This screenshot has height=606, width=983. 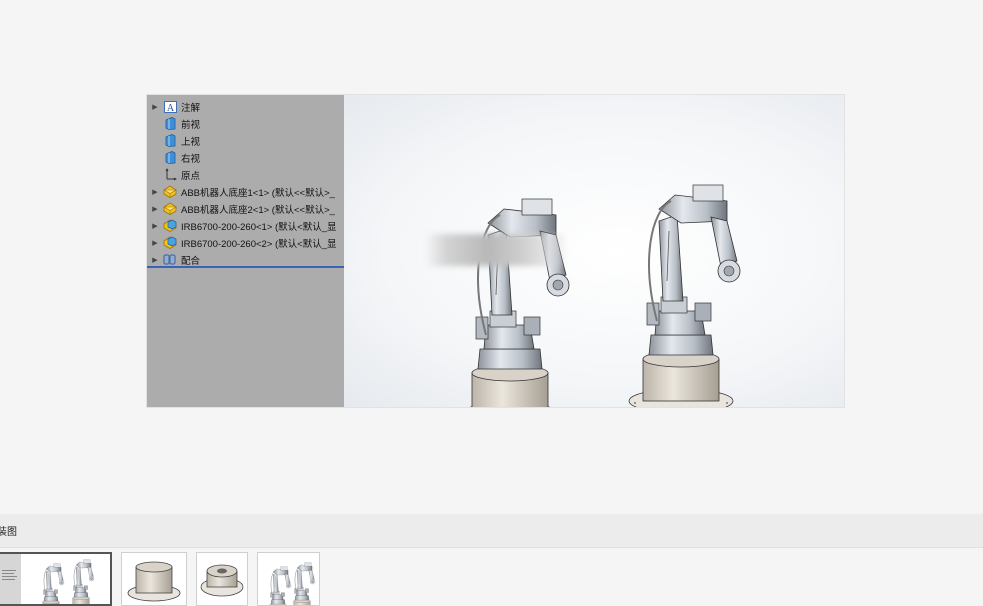 What do you see at coordinates (599, 295) in the screenshot?
I see `robot-assembly-render` at bounding box center [599, 295].